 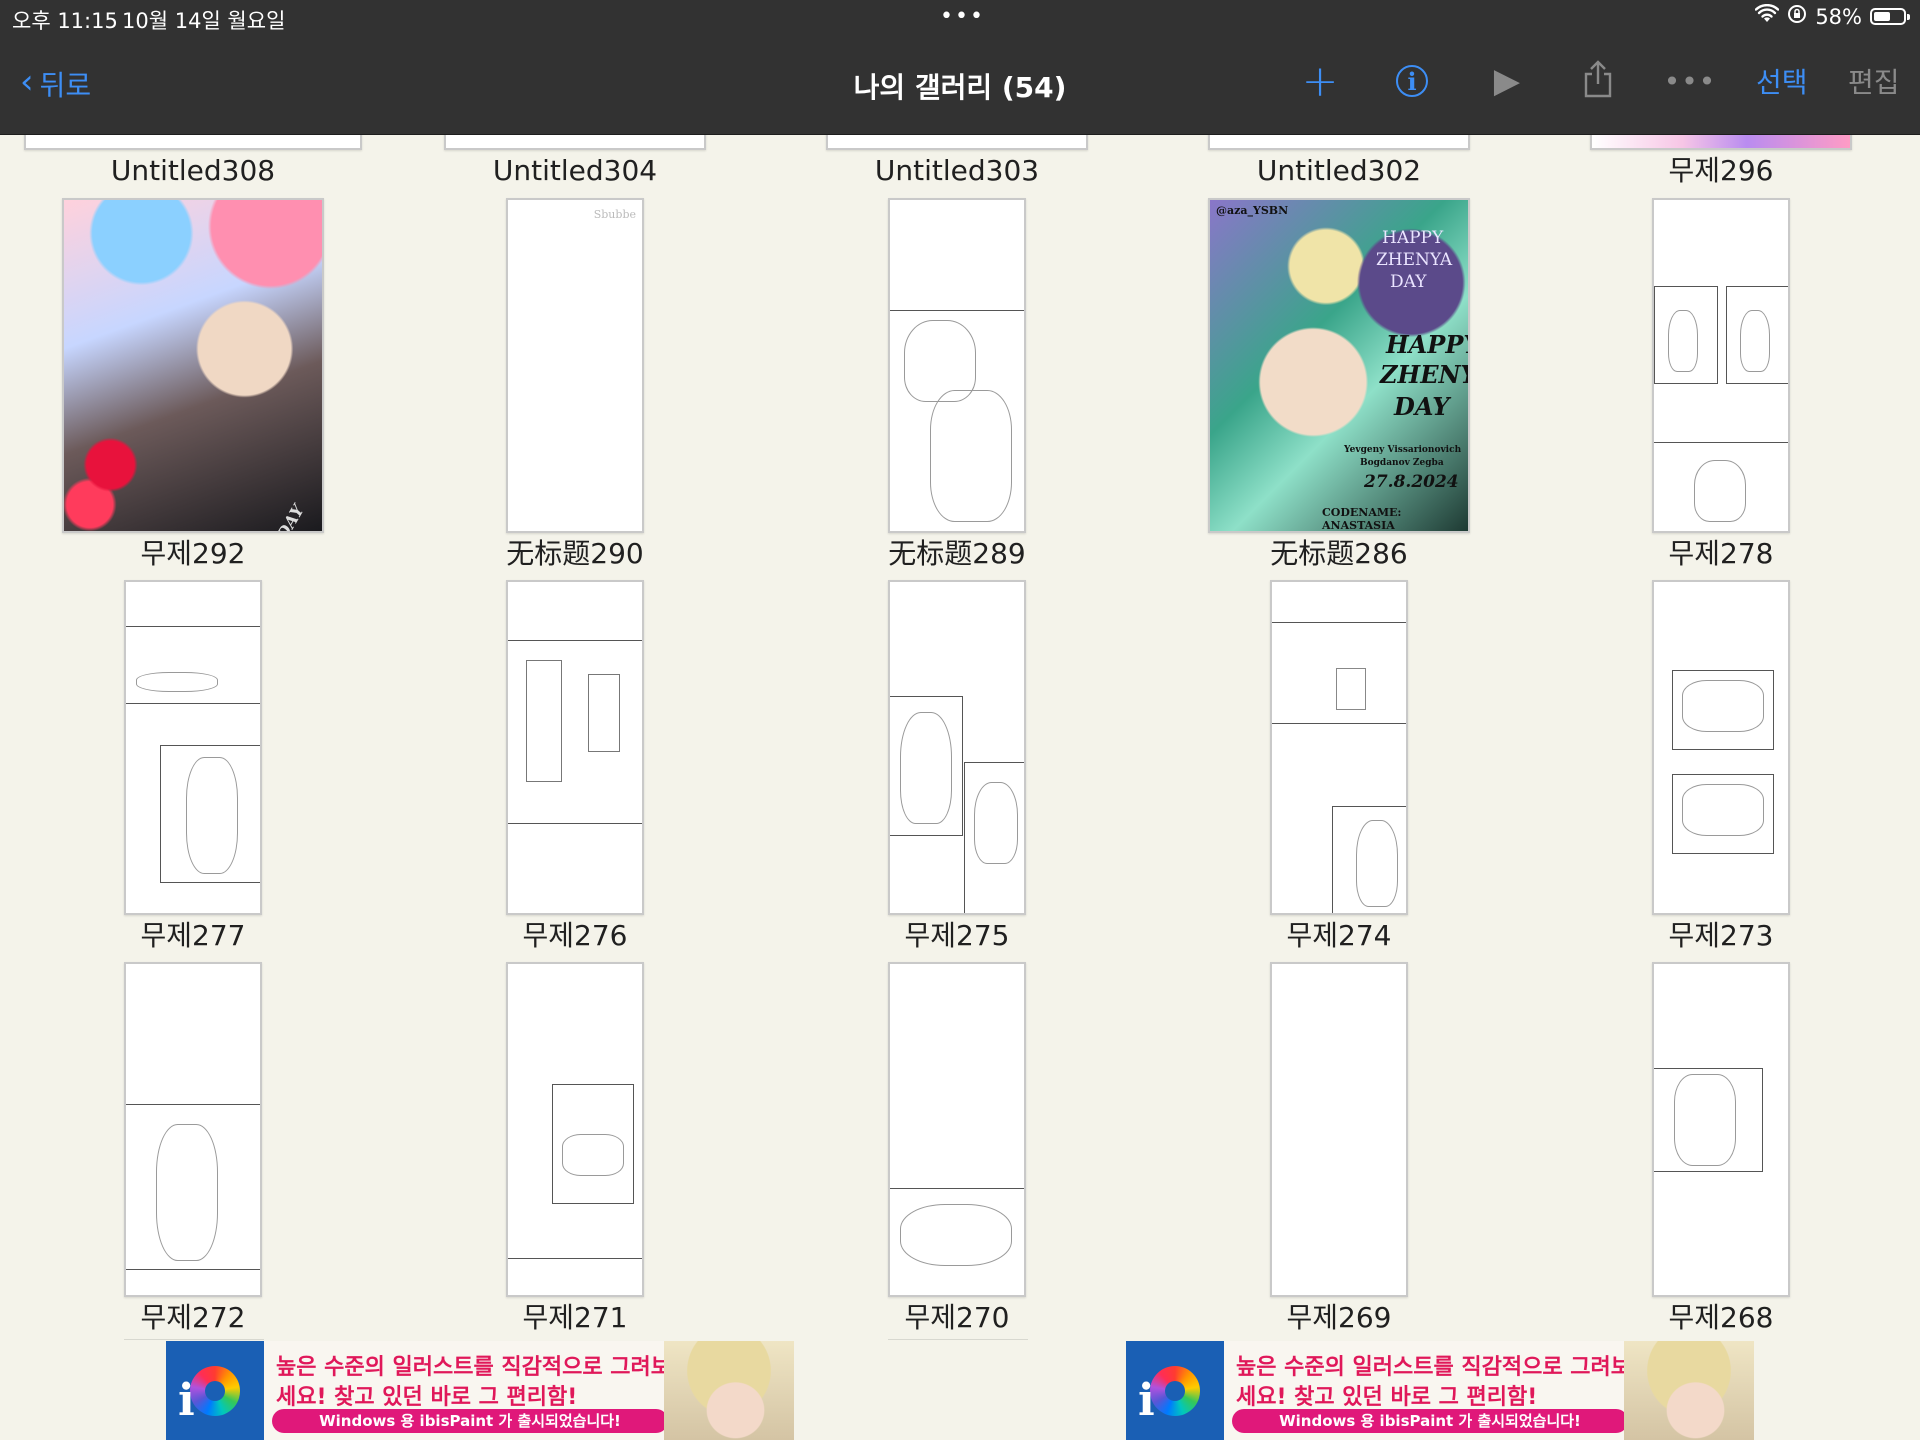 I want to click on more-button: •••, so click(x=1690, y=81).